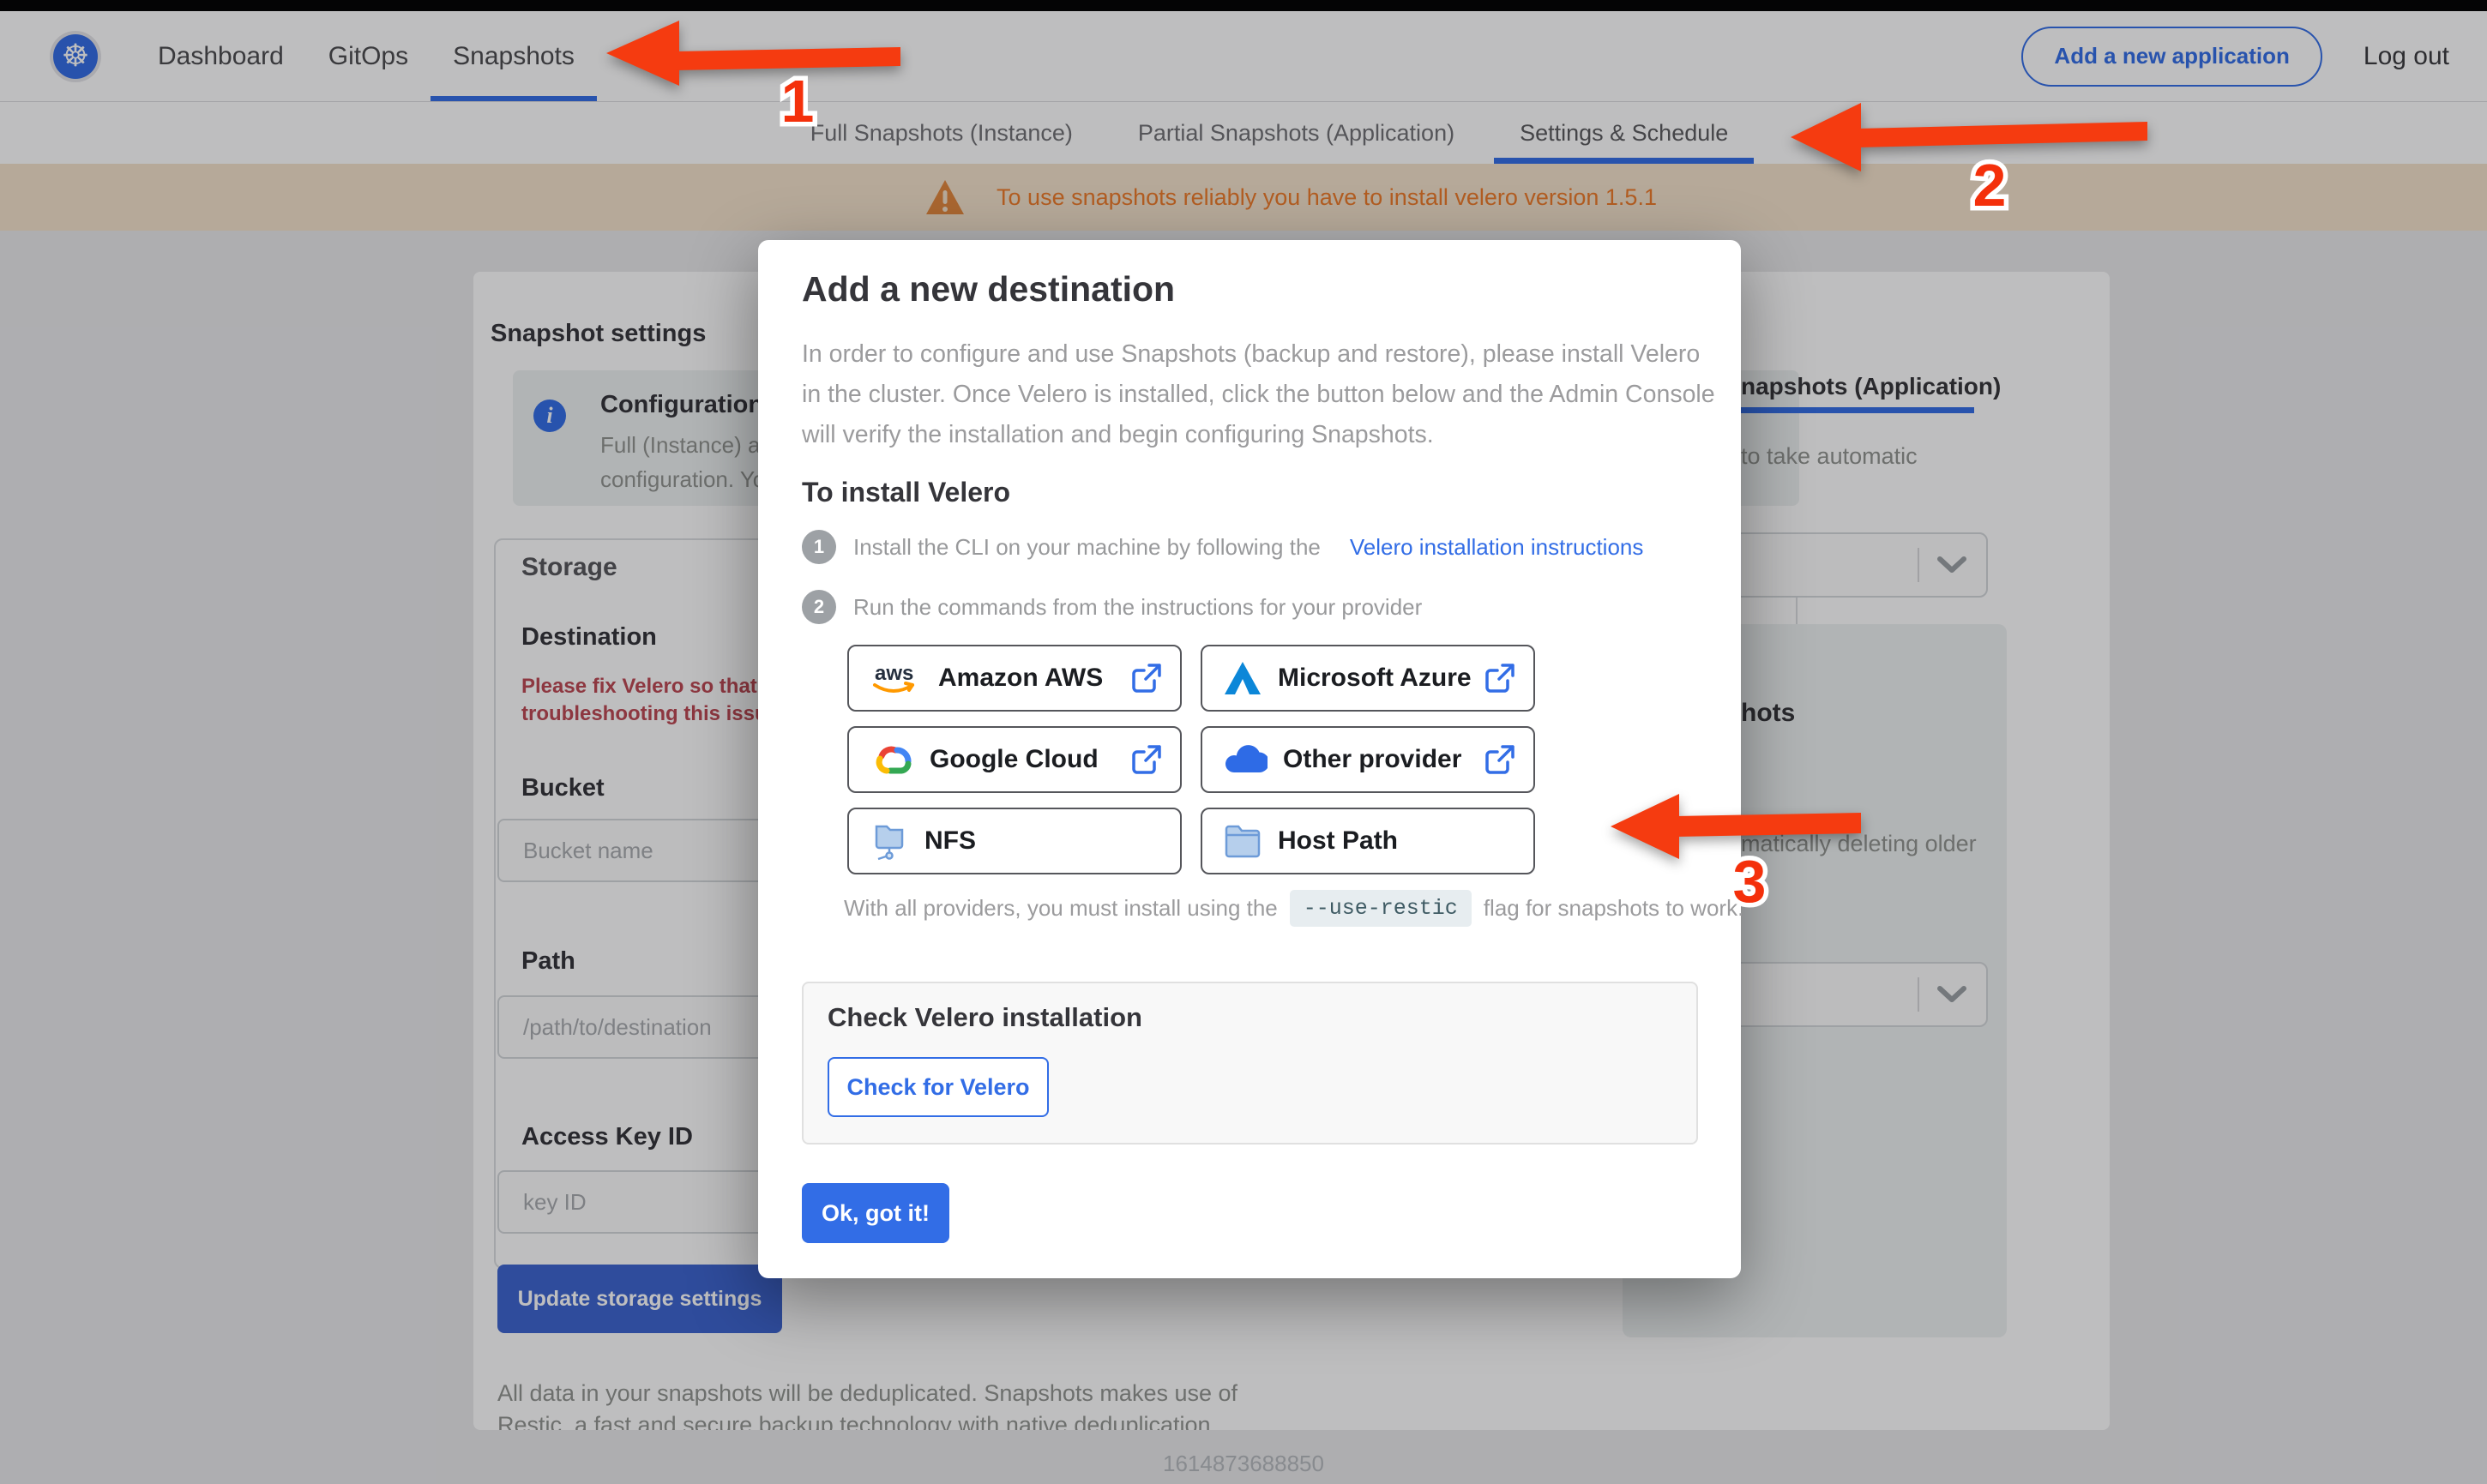 This screenshot has height=1484, width=2487. I want to click on provider-nfs-button: NFS, so click(1014, 841).